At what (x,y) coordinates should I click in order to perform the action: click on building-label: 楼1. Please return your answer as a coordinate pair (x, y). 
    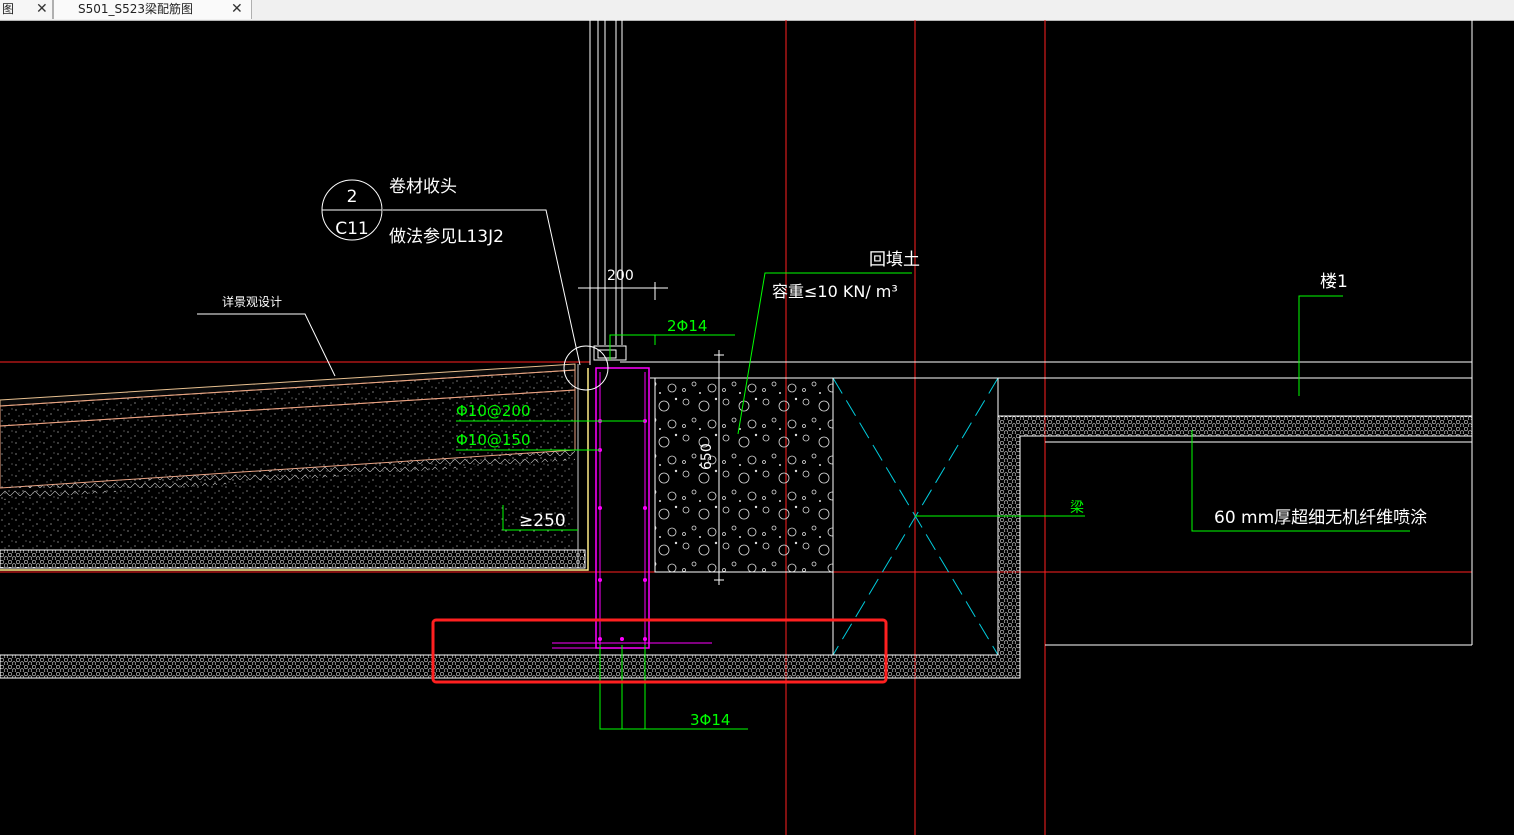
    Looking at the image, I should click on (1334, 282).